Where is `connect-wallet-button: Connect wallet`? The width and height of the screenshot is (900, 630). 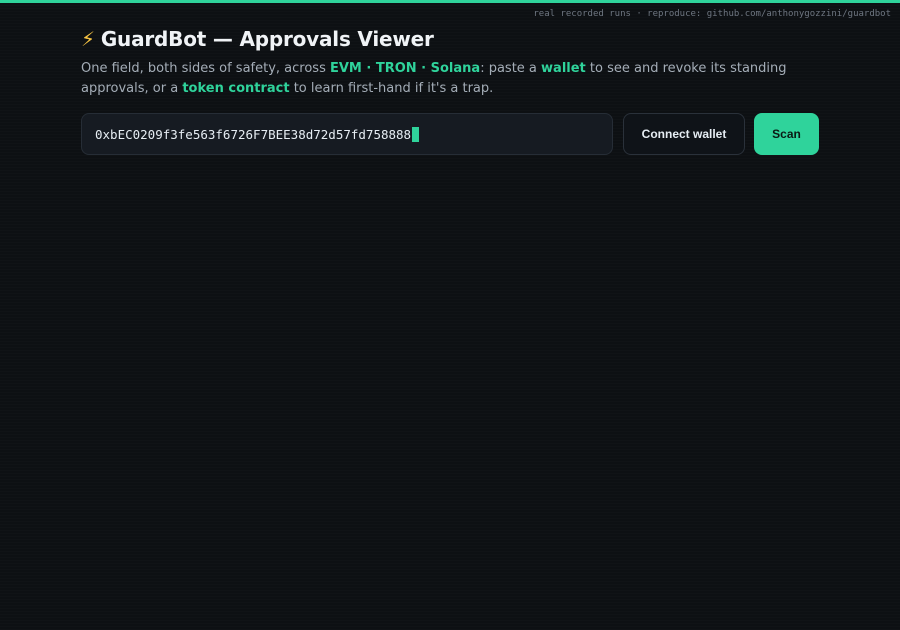
connect-wallet-button: Connect wallet is located at coordinates (684, 134).